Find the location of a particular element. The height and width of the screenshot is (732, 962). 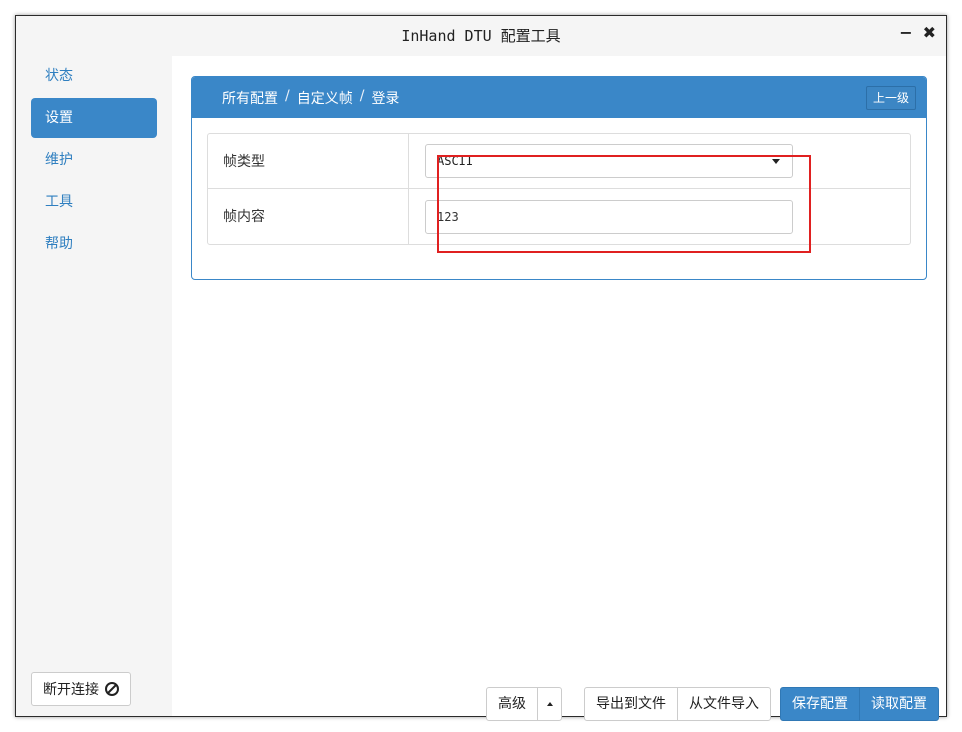

breadcrumb-custom-frame: 自定义帧 is located at coordinates (325, 98).